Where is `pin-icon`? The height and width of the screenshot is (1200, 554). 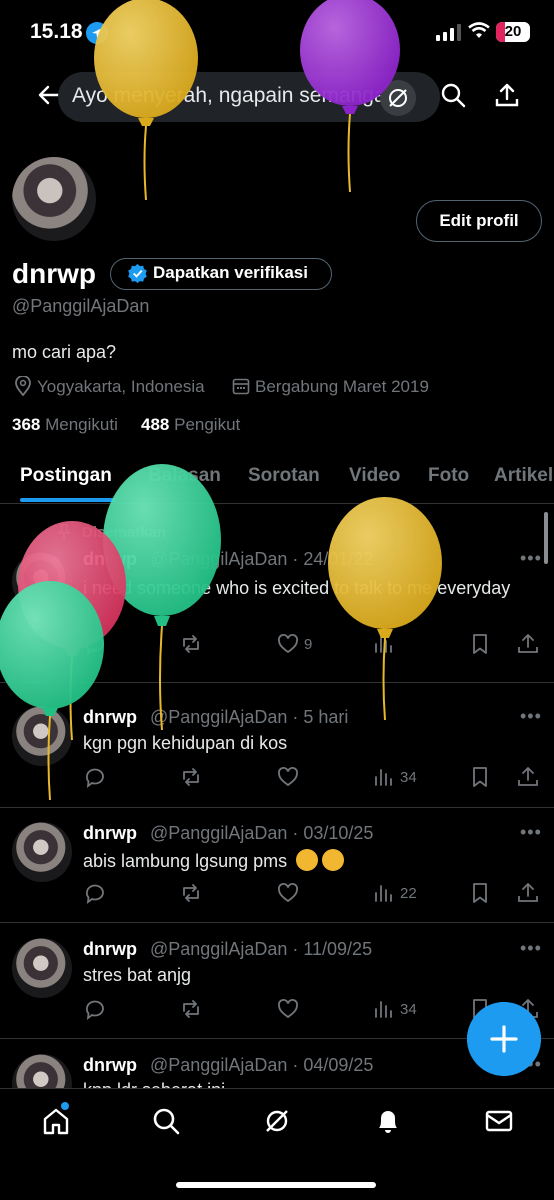 pin-icon is located at coordinates (64, 531).